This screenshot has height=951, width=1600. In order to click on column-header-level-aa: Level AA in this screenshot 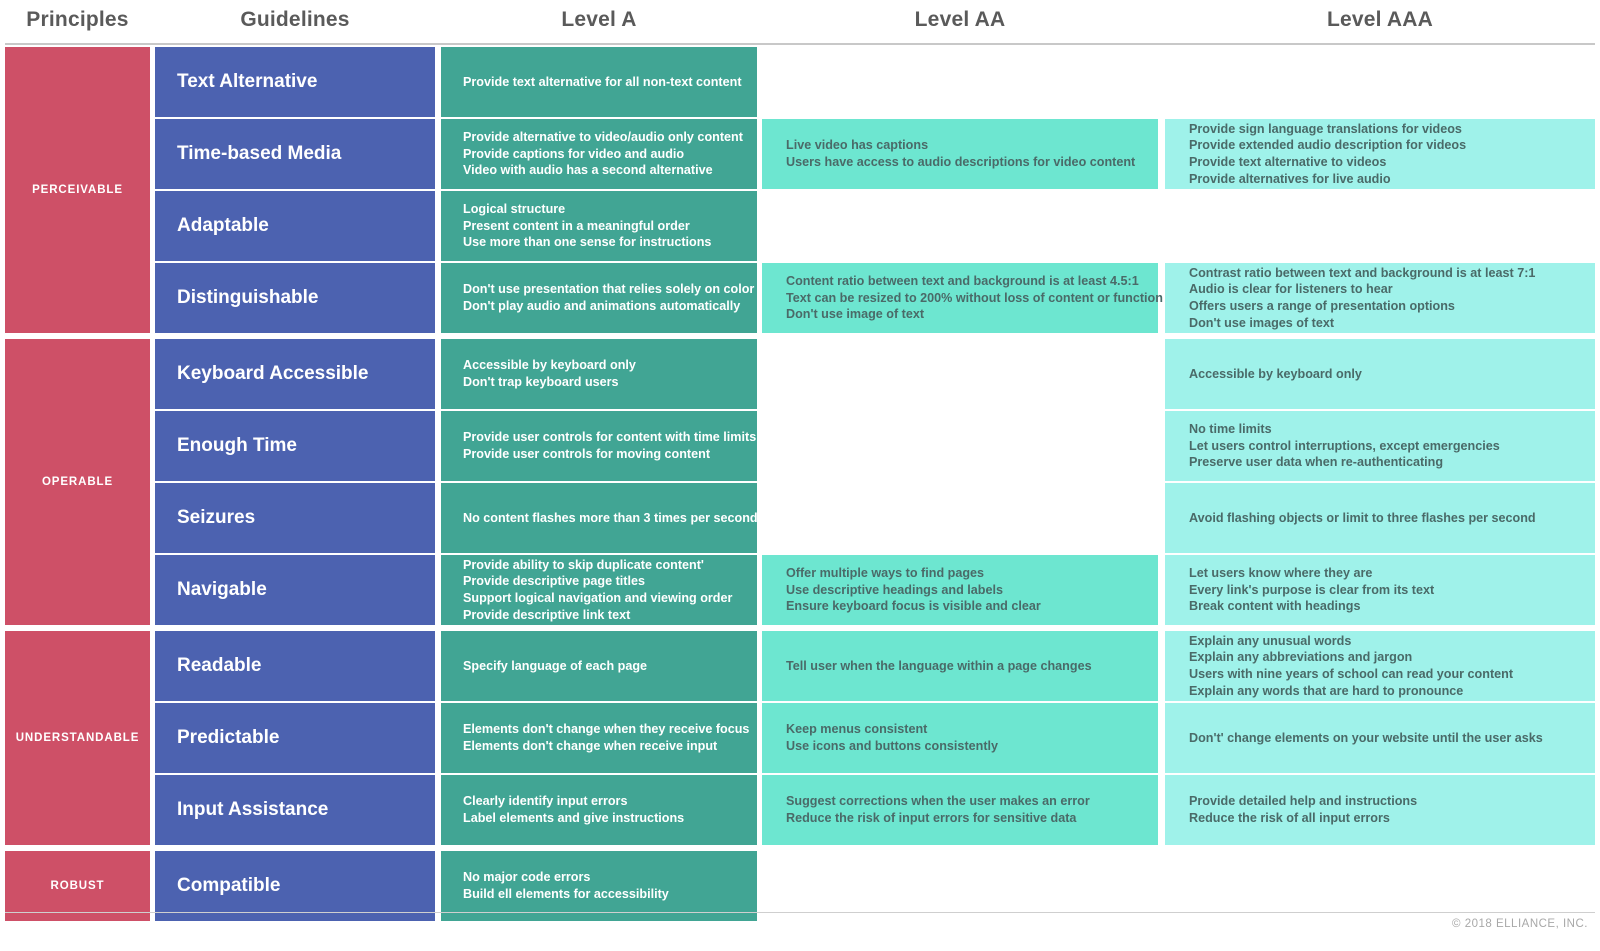, I will do `click(960, 19)`.